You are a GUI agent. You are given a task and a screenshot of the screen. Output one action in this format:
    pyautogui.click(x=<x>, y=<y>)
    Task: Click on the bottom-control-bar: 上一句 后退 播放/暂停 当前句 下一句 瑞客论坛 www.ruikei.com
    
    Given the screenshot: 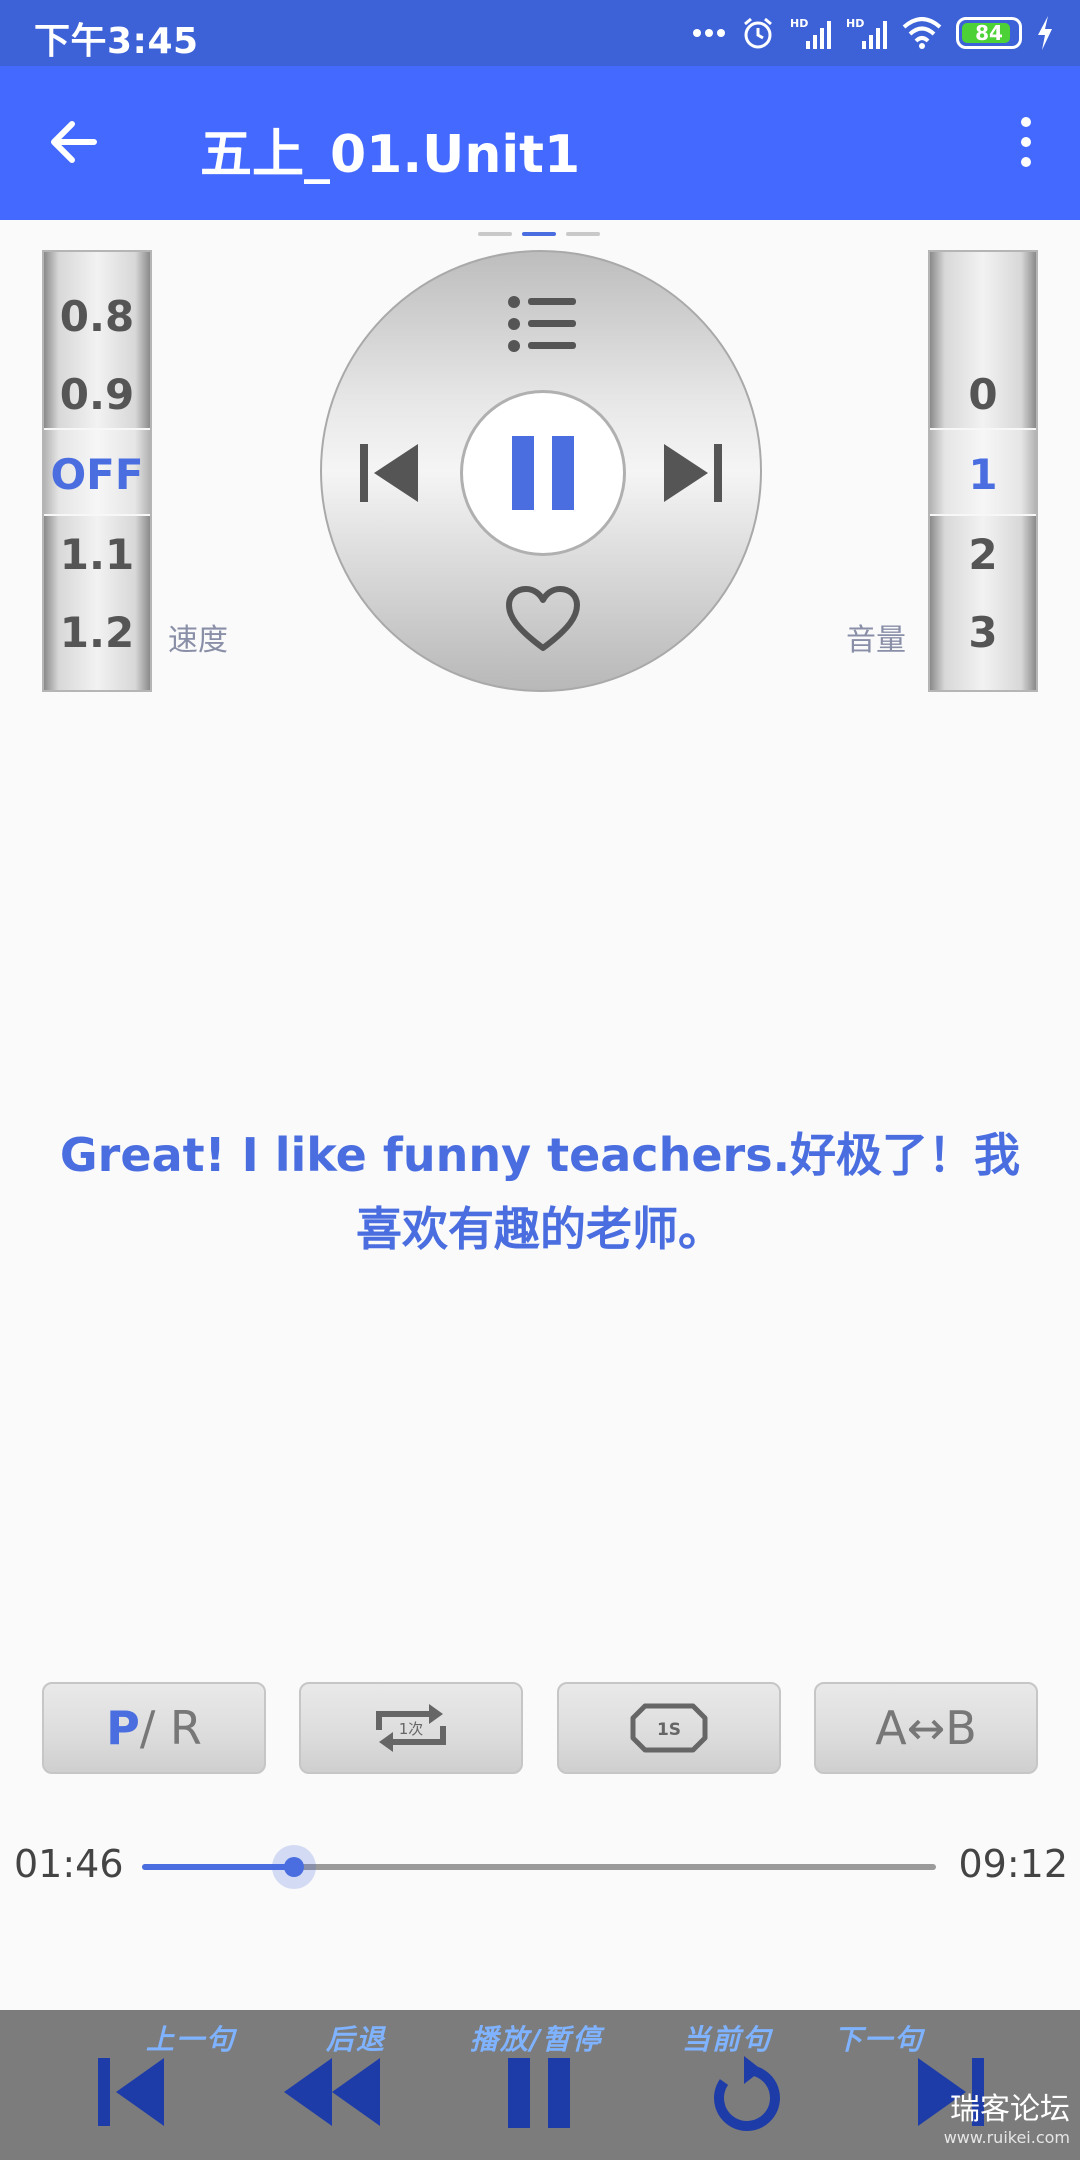 What is the action you would take?
    pyautogui.click(x=540, y=2085)
    